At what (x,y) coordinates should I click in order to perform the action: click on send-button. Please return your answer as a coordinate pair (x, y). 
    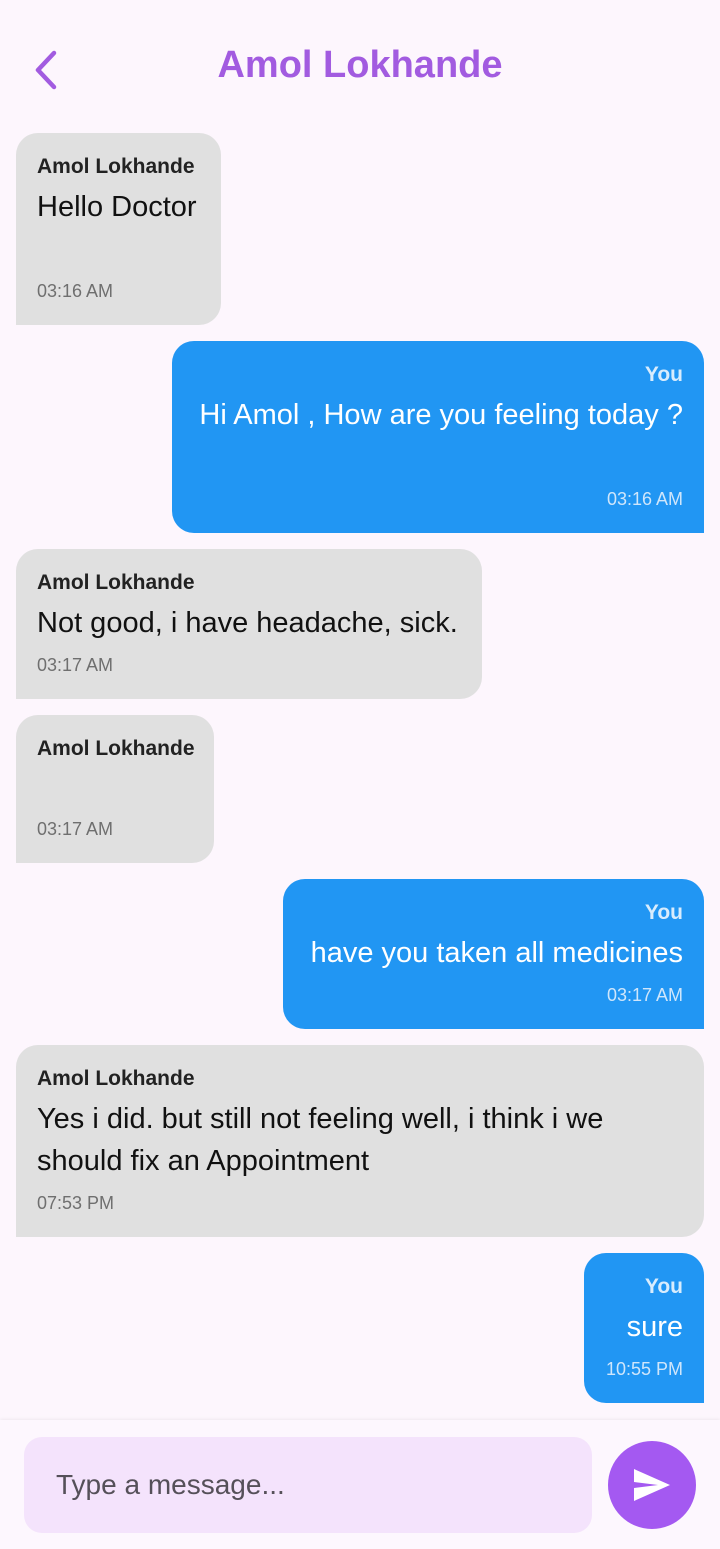
    Looking at the image, I should click on (652, 1485).